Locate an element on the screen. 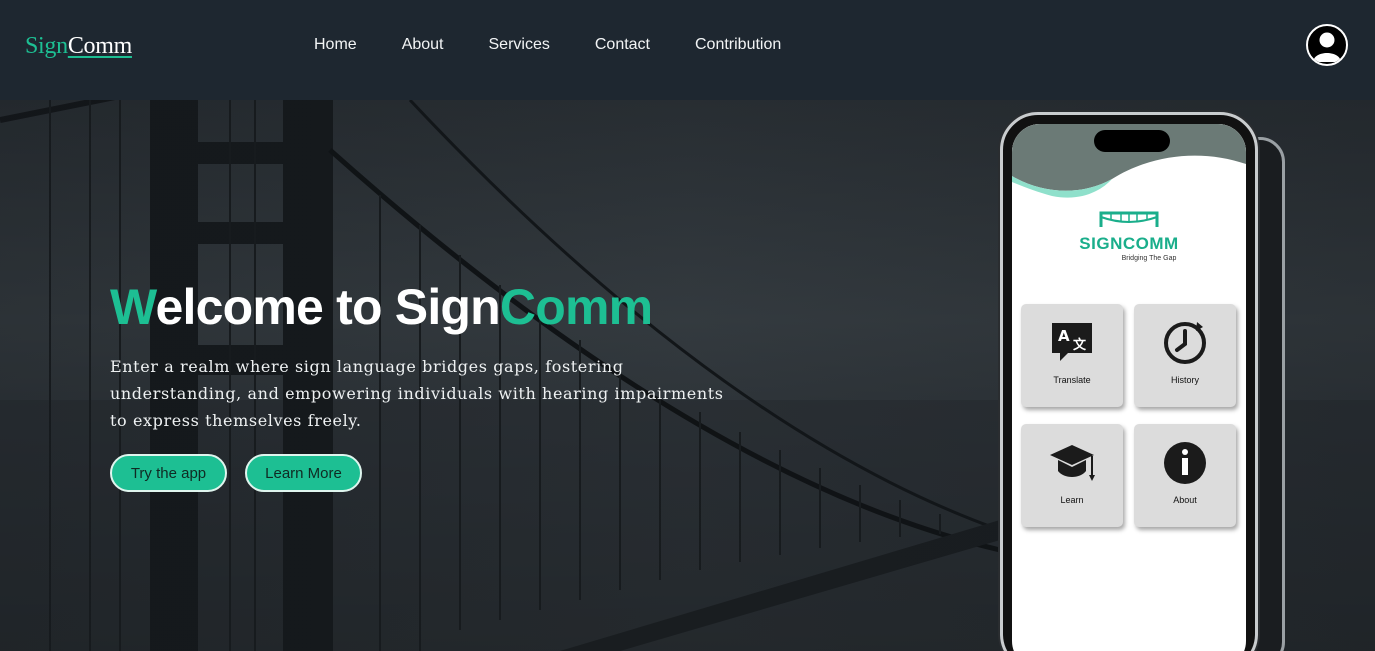 This screenshot has height=651, width=1375. tile-learn: Learn is located at coordinates (1072, 475).